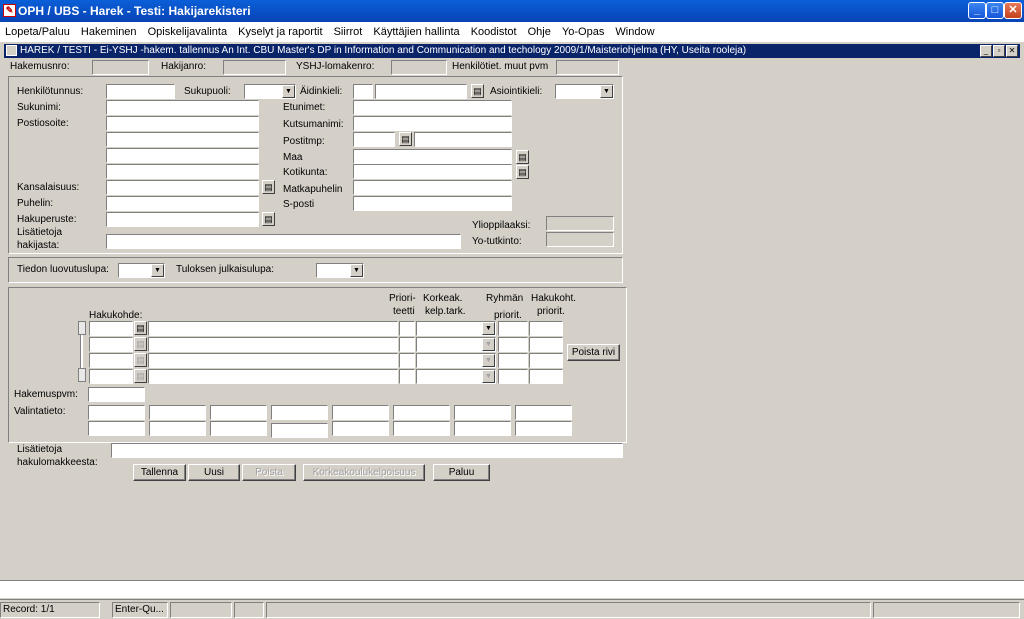 The height and width of the screenshot is (619, 1024). What do you see at coordinates (456, 328) in the screenshot?
I see `korkeak-select-1: ▼` at bounding box center [456, 328].